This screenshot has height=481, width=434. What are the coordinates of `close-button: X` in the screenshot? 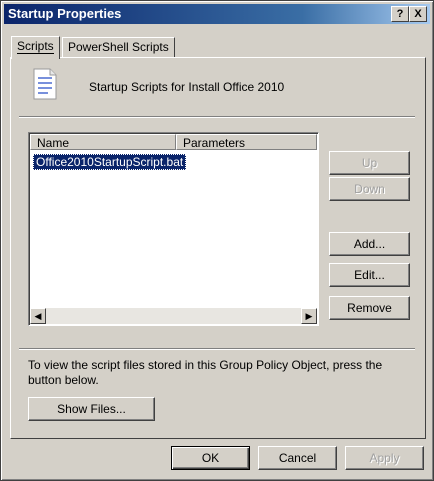 It's located at (418, 14).